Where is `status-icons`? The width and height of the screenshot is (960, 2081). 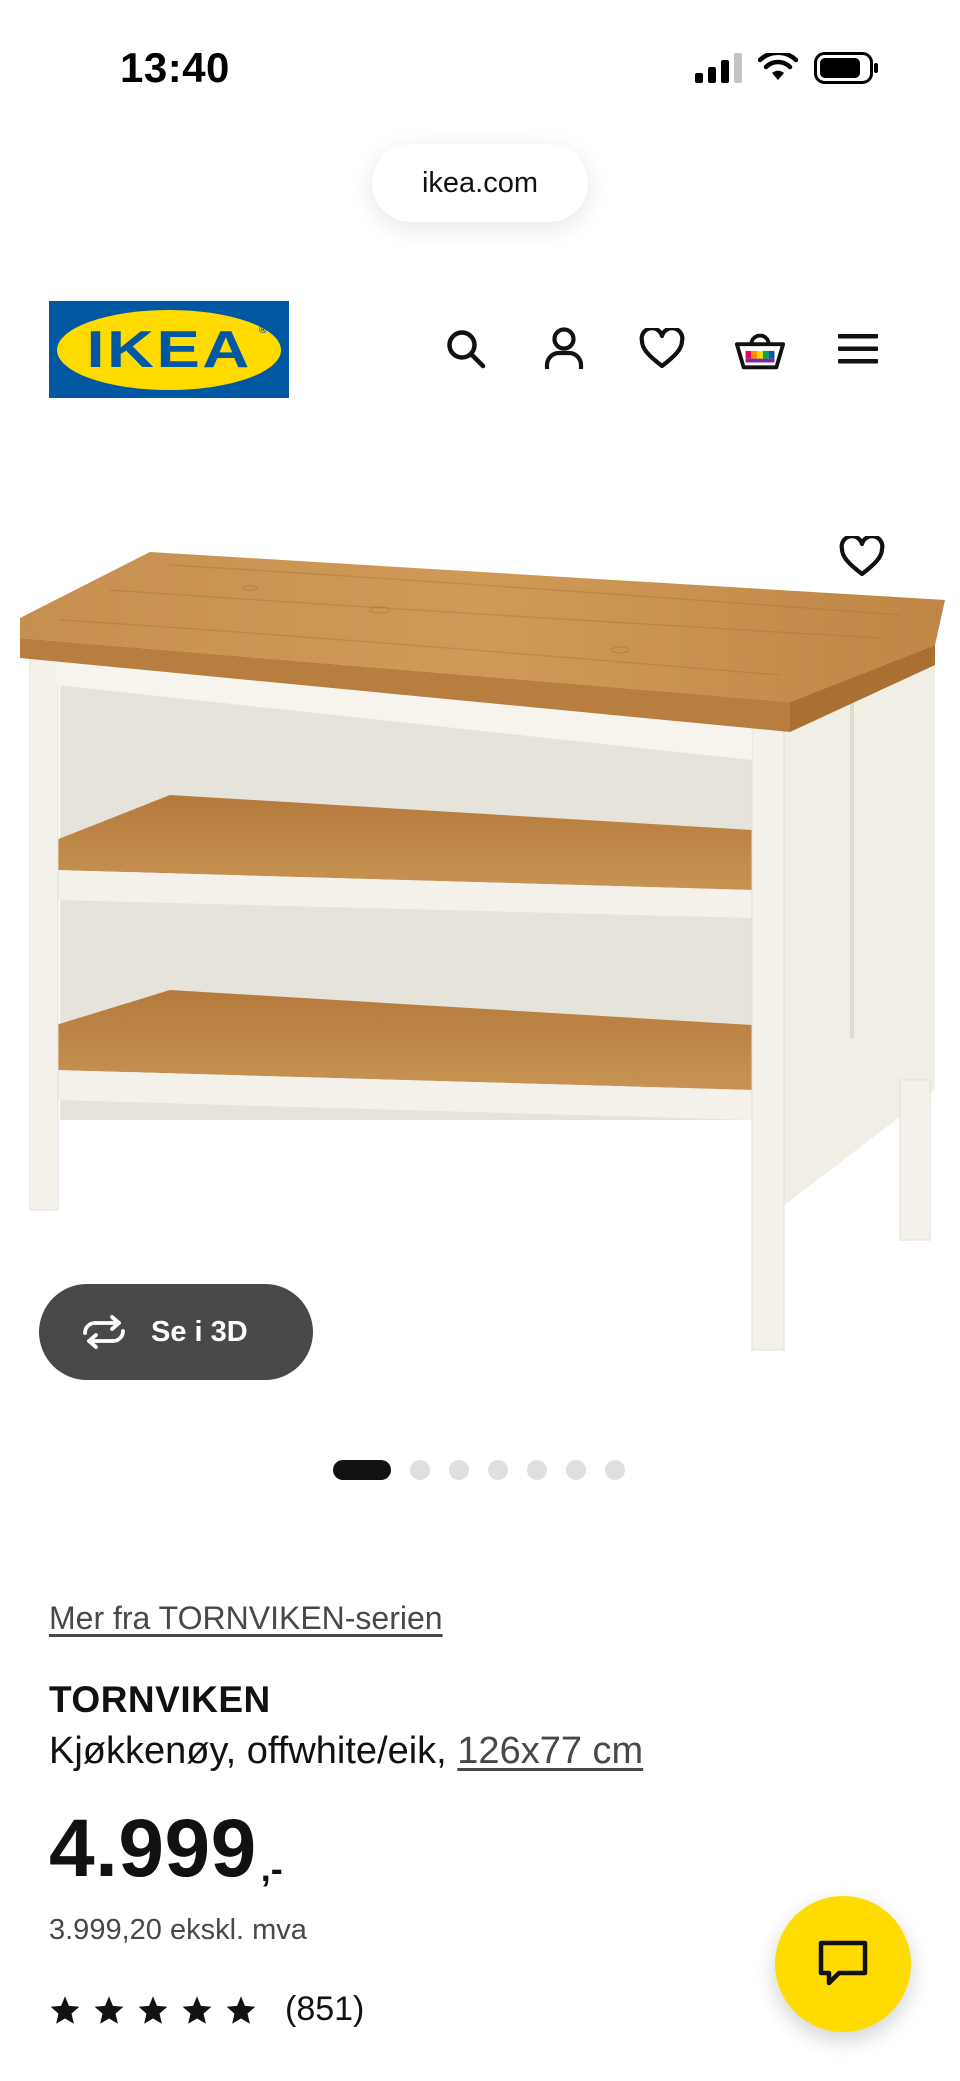 status-icons is located at coordinates (787, 68).